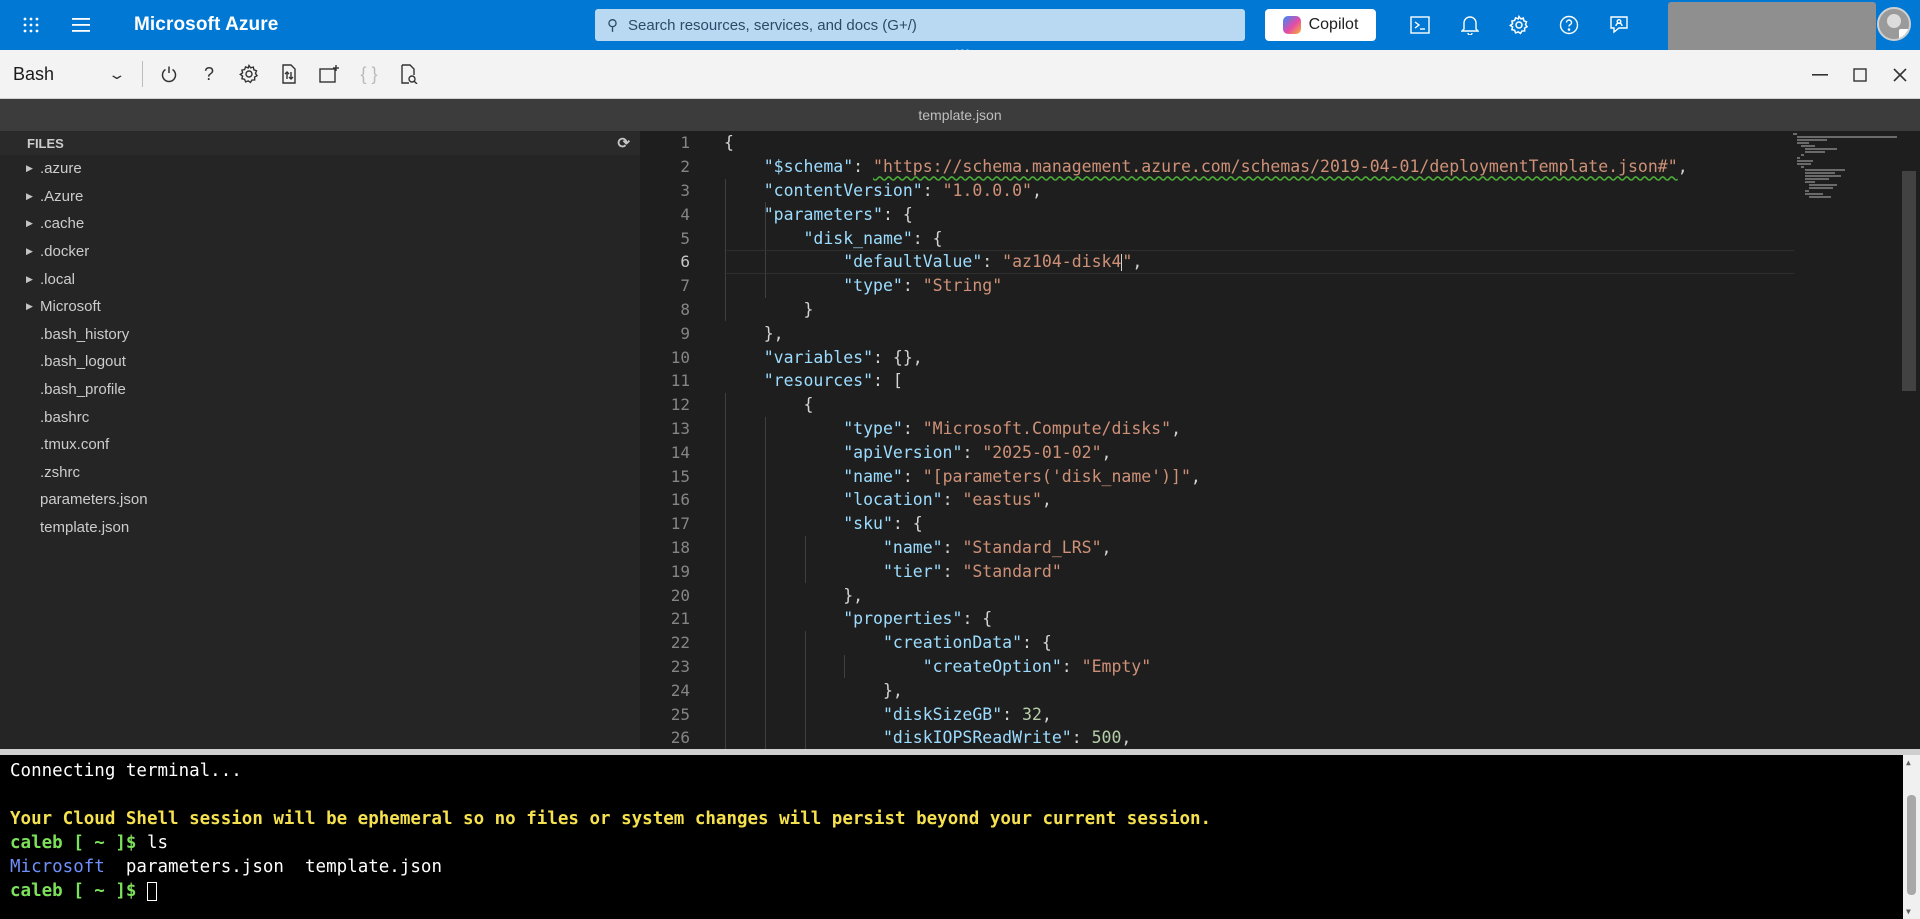 The image size is (1920, 919). Describe the element at coordinates (1772, 27) in the screenshot. I see `account-info-box` at that location.